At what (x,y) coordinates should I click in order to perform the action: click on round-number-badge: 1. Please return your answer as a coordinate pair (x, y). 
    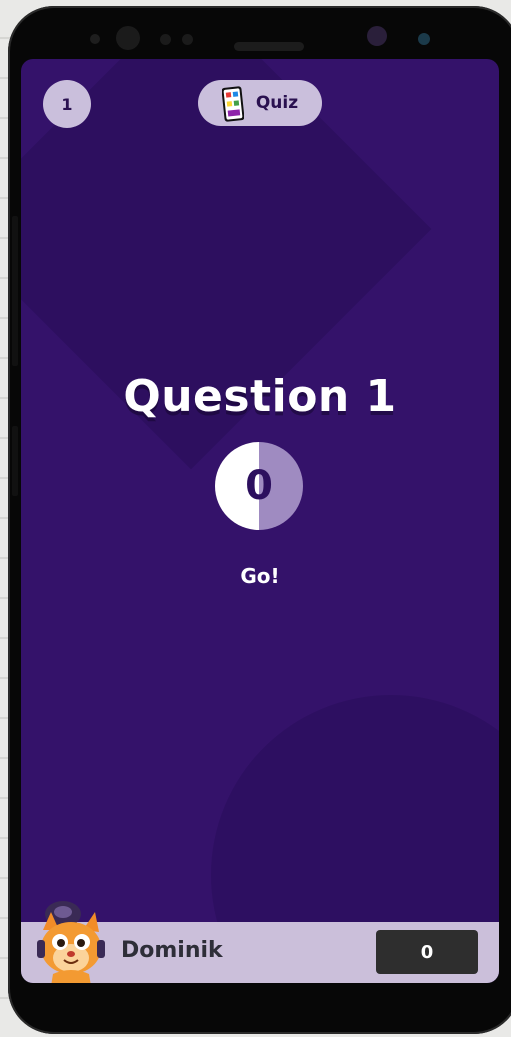
    Looking at the image, I should click on (67, 104).